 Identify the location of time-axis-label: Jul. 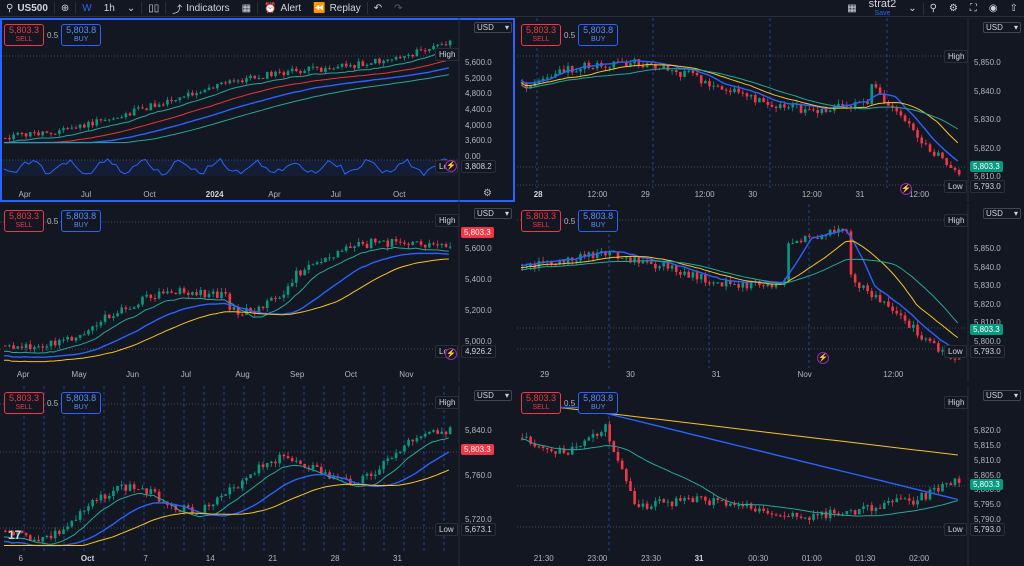
(335, 194).